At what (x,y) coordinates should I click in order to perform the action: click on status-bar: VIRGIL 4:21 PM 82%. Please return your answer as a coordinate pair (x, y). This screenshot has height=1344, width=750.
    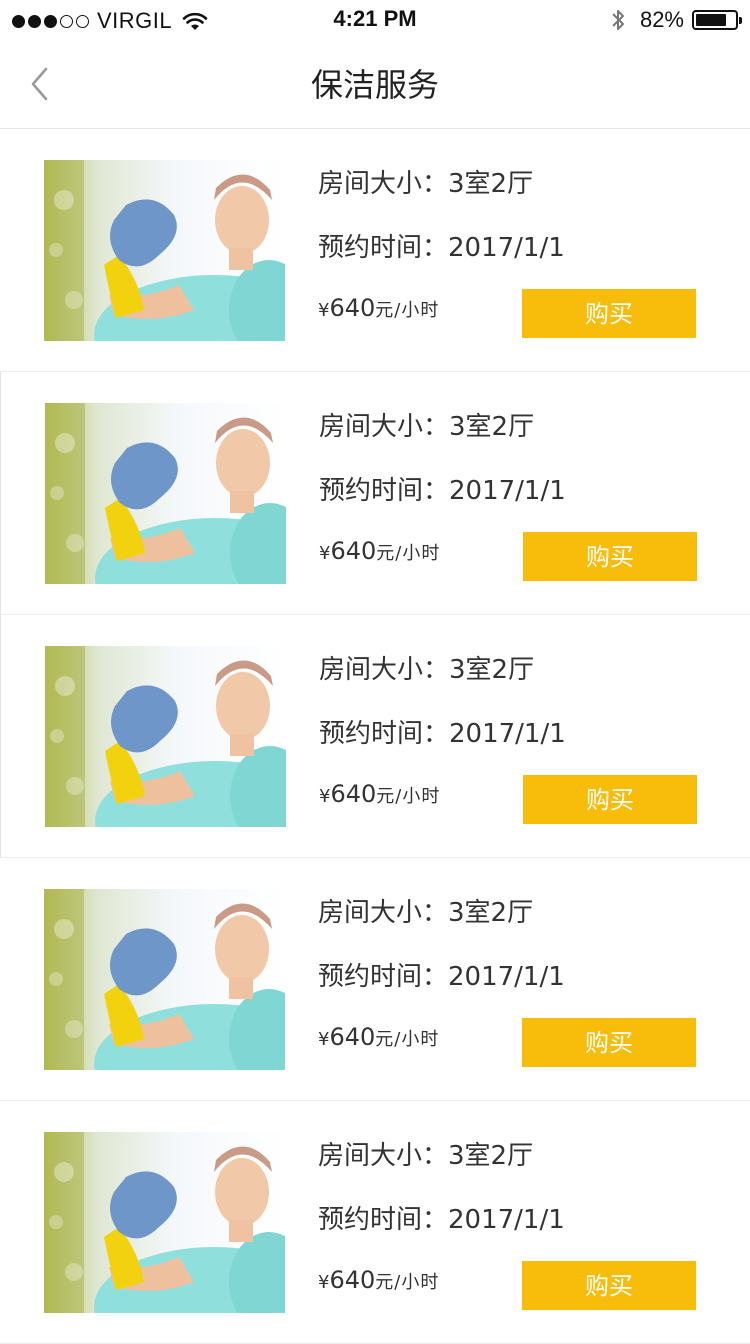
    Looking at the image, I should click on (375, 20).